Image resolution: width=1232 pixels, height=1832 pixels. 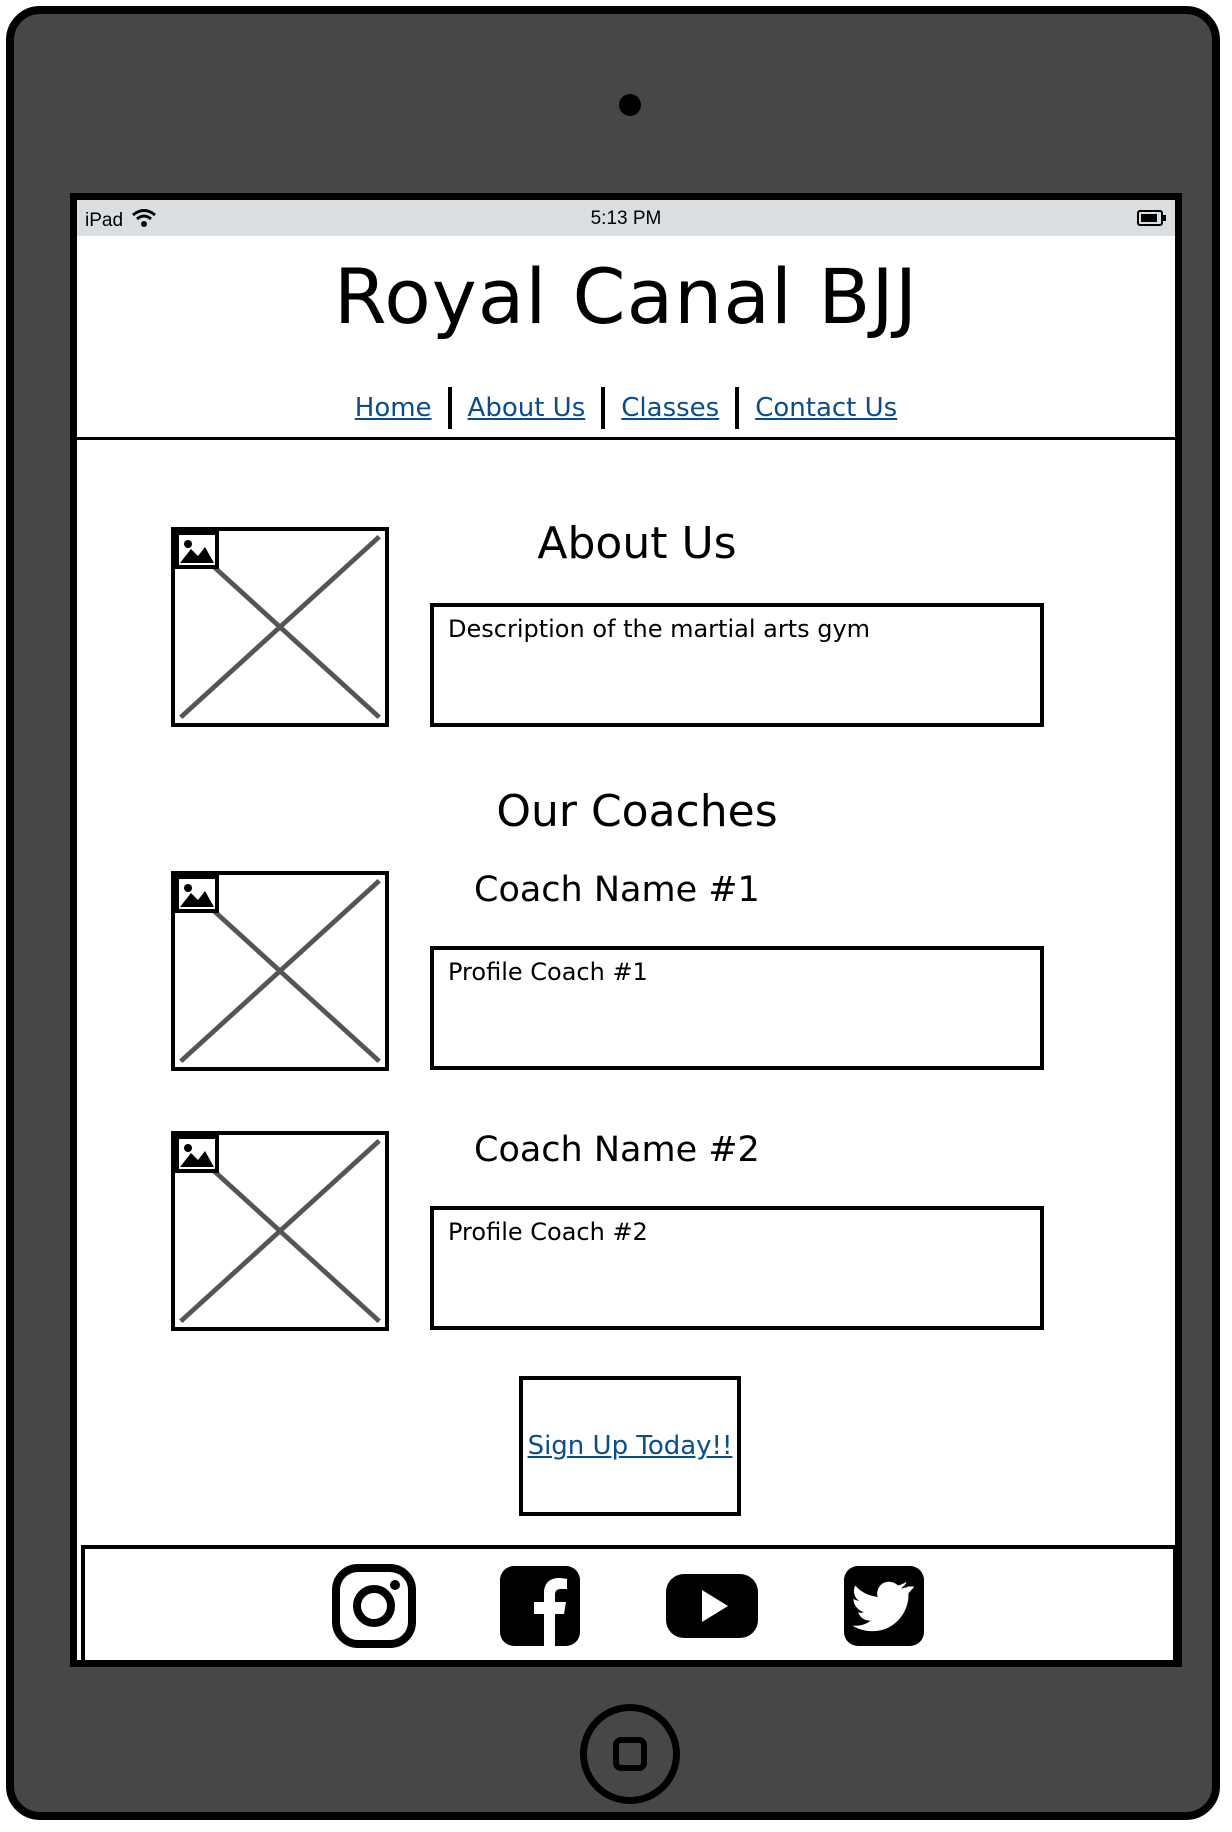 What do you see at coordinates (712, 1606) in the screenshot?
I see `youtube-icon` at bounding box center [712, 1606].